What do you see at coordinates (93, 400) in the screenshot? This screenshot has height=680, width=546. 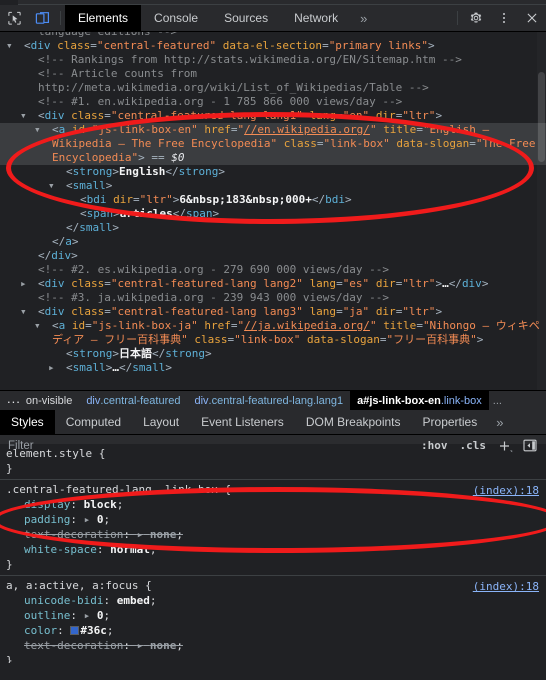 I see `breadcrumb-item-1-tag: div` at bounding box center [93, 400].